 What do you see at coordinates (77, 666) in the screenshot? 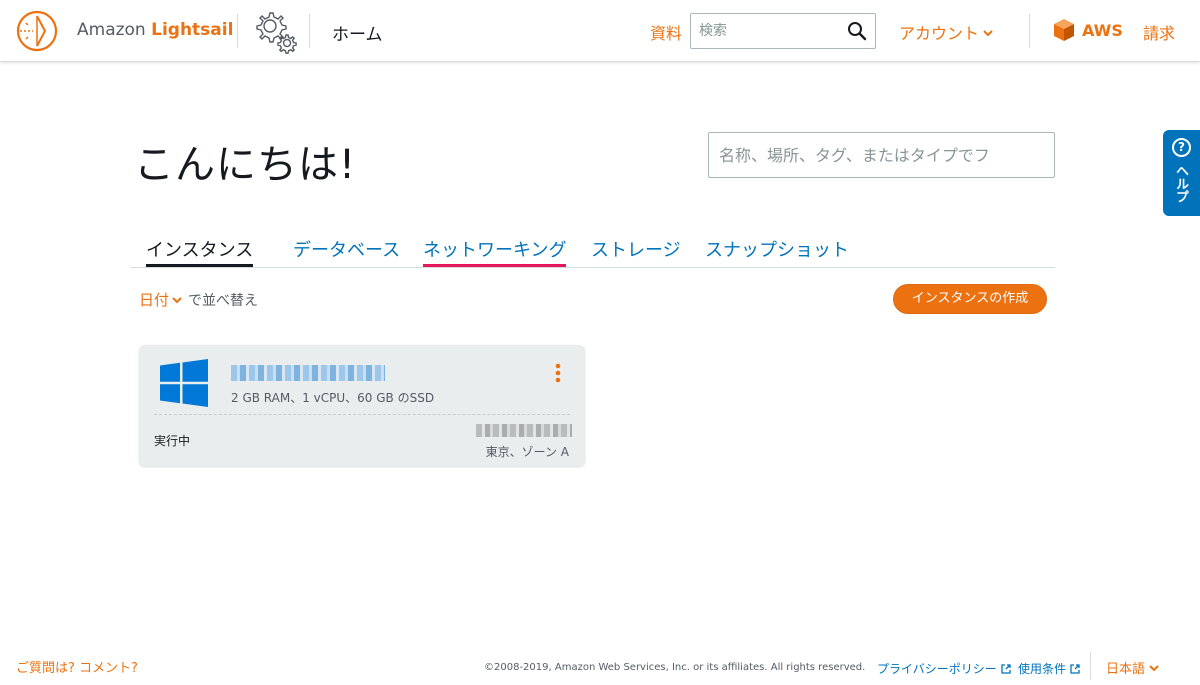
I see `feedback-link: ご質問は? コメント?` at bounding box center [77, 666].